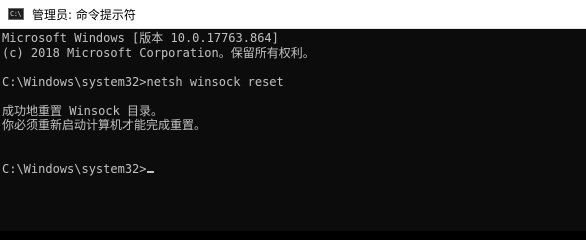 The height and width of the screenshot is (240, 586). Describe the element at coordinates (74, 168) in the screenshot. I see `console-prompt: C:\Windows\system32>` at that location.